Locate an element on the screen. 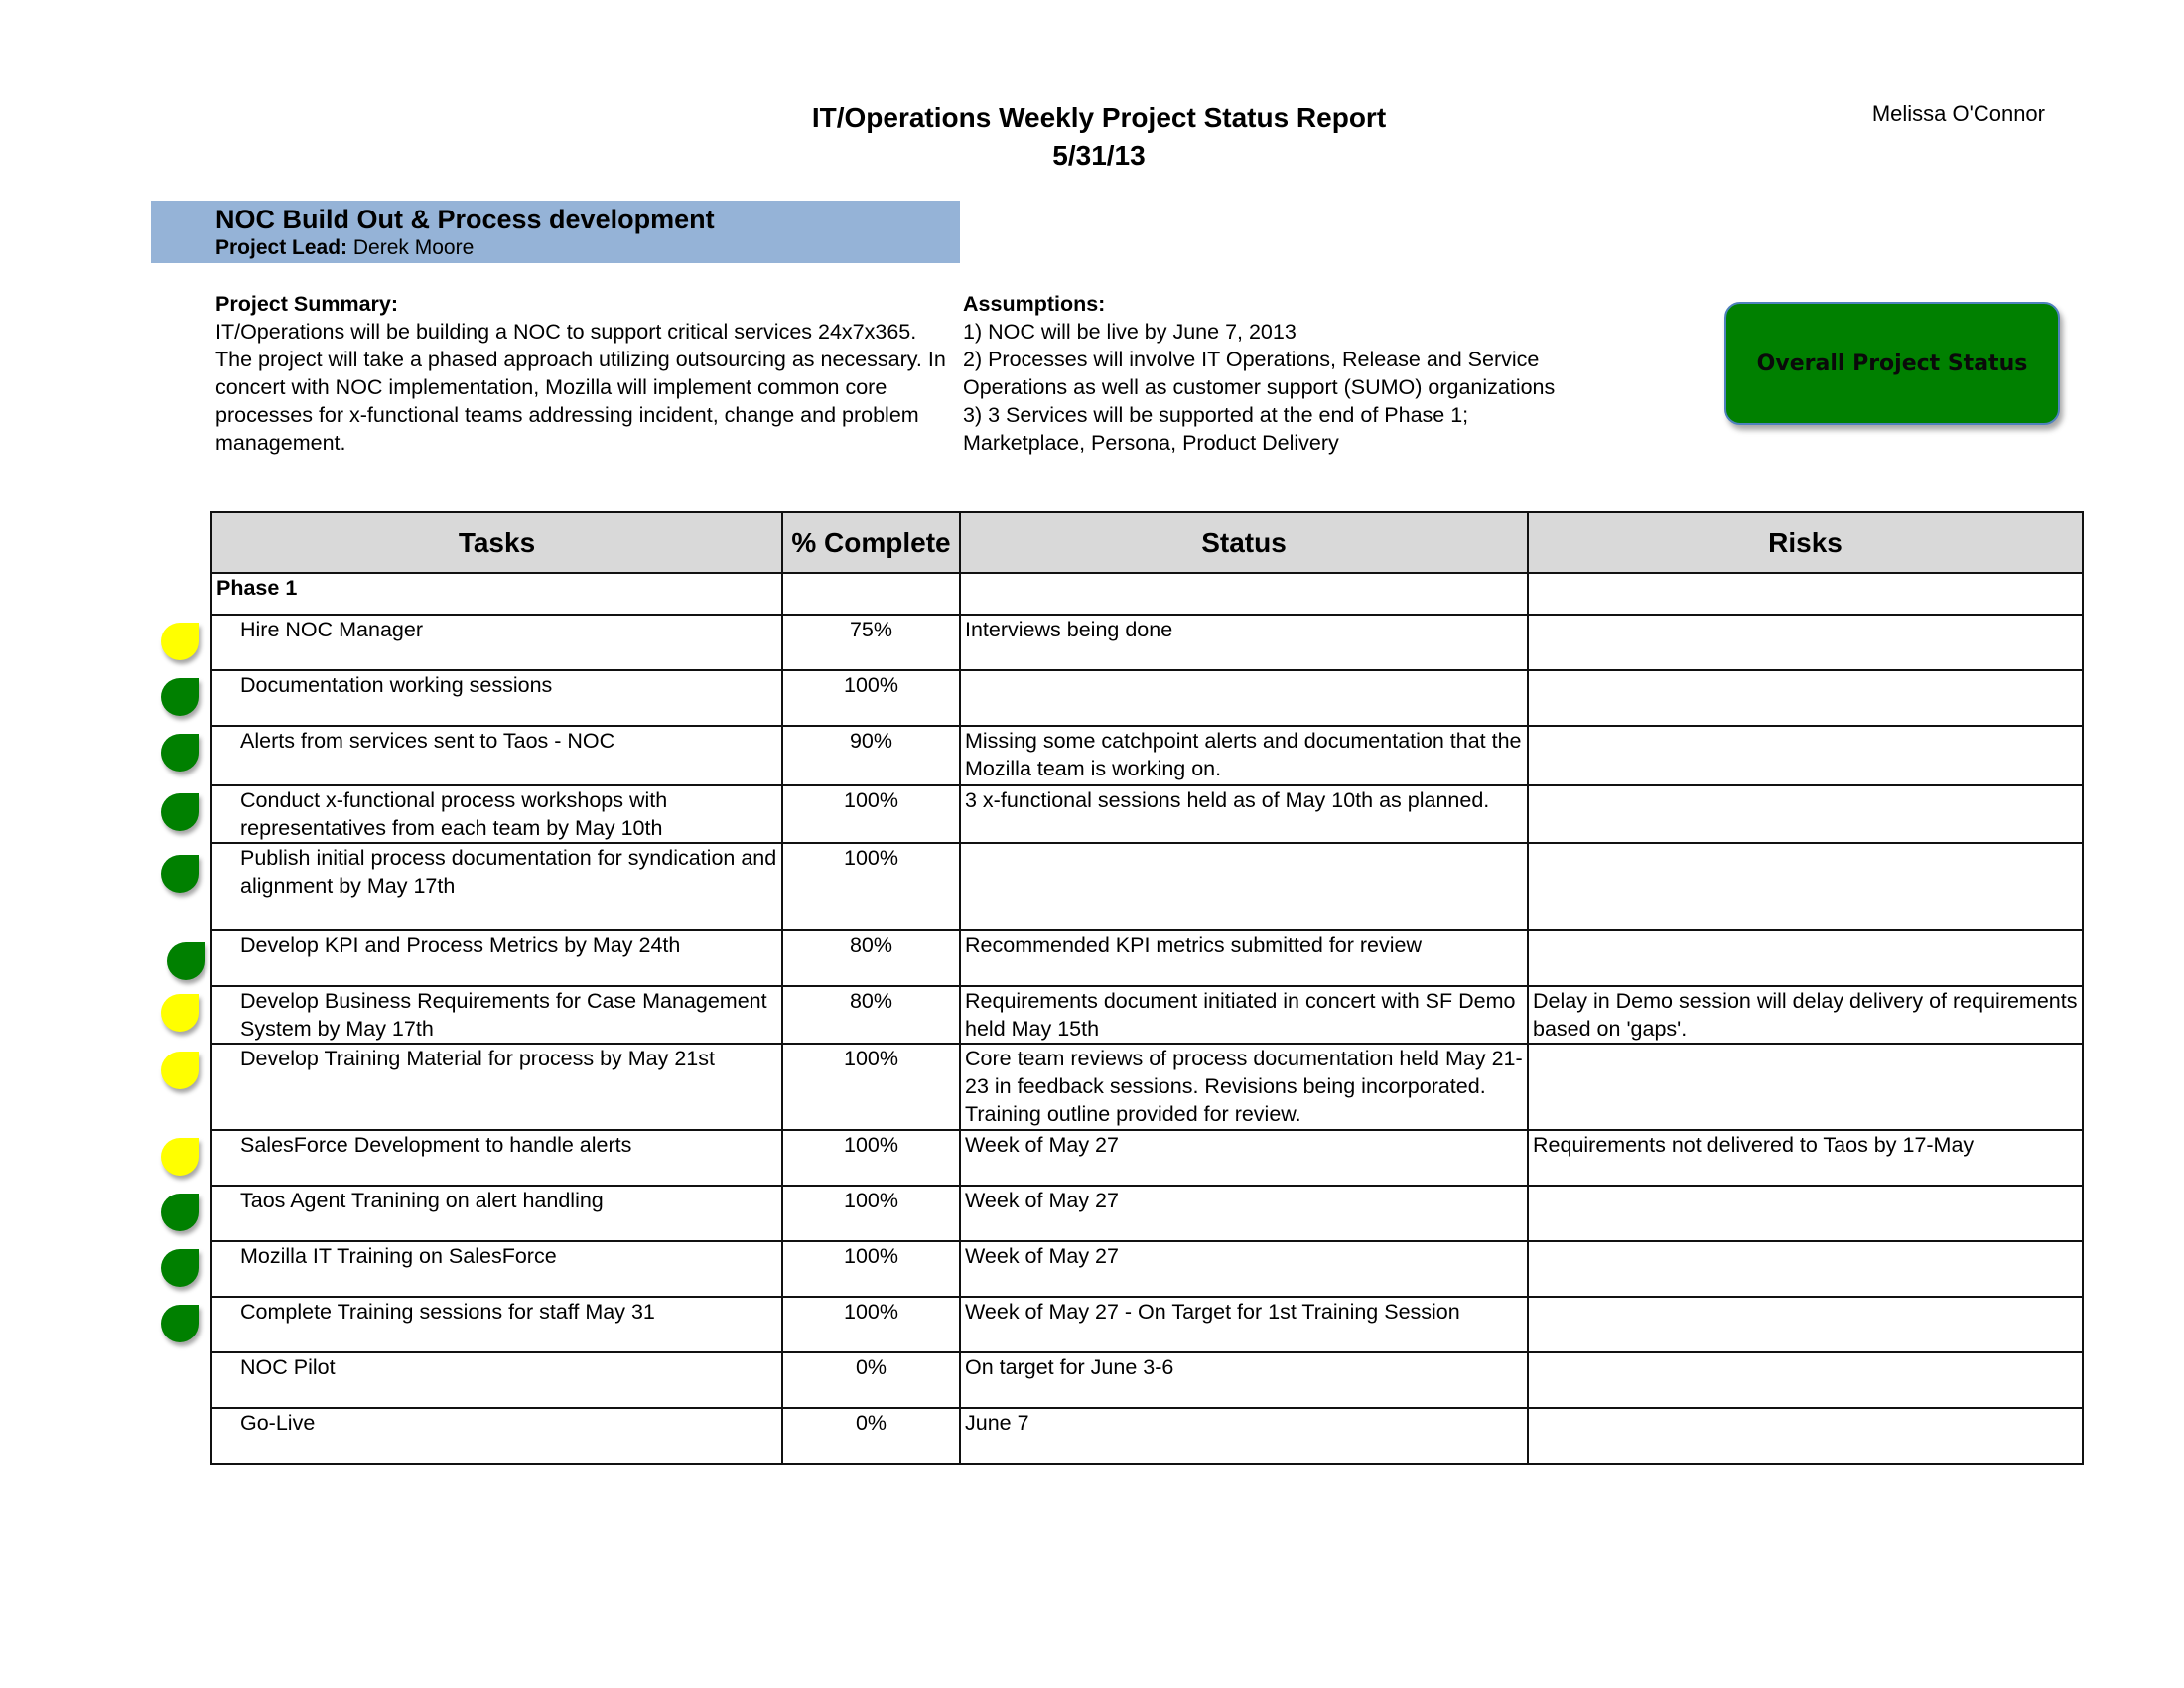 The width and height of the screenshot is (2184, 1688). task-cell: NOC Pilot is located at coordinates (496, 1380).